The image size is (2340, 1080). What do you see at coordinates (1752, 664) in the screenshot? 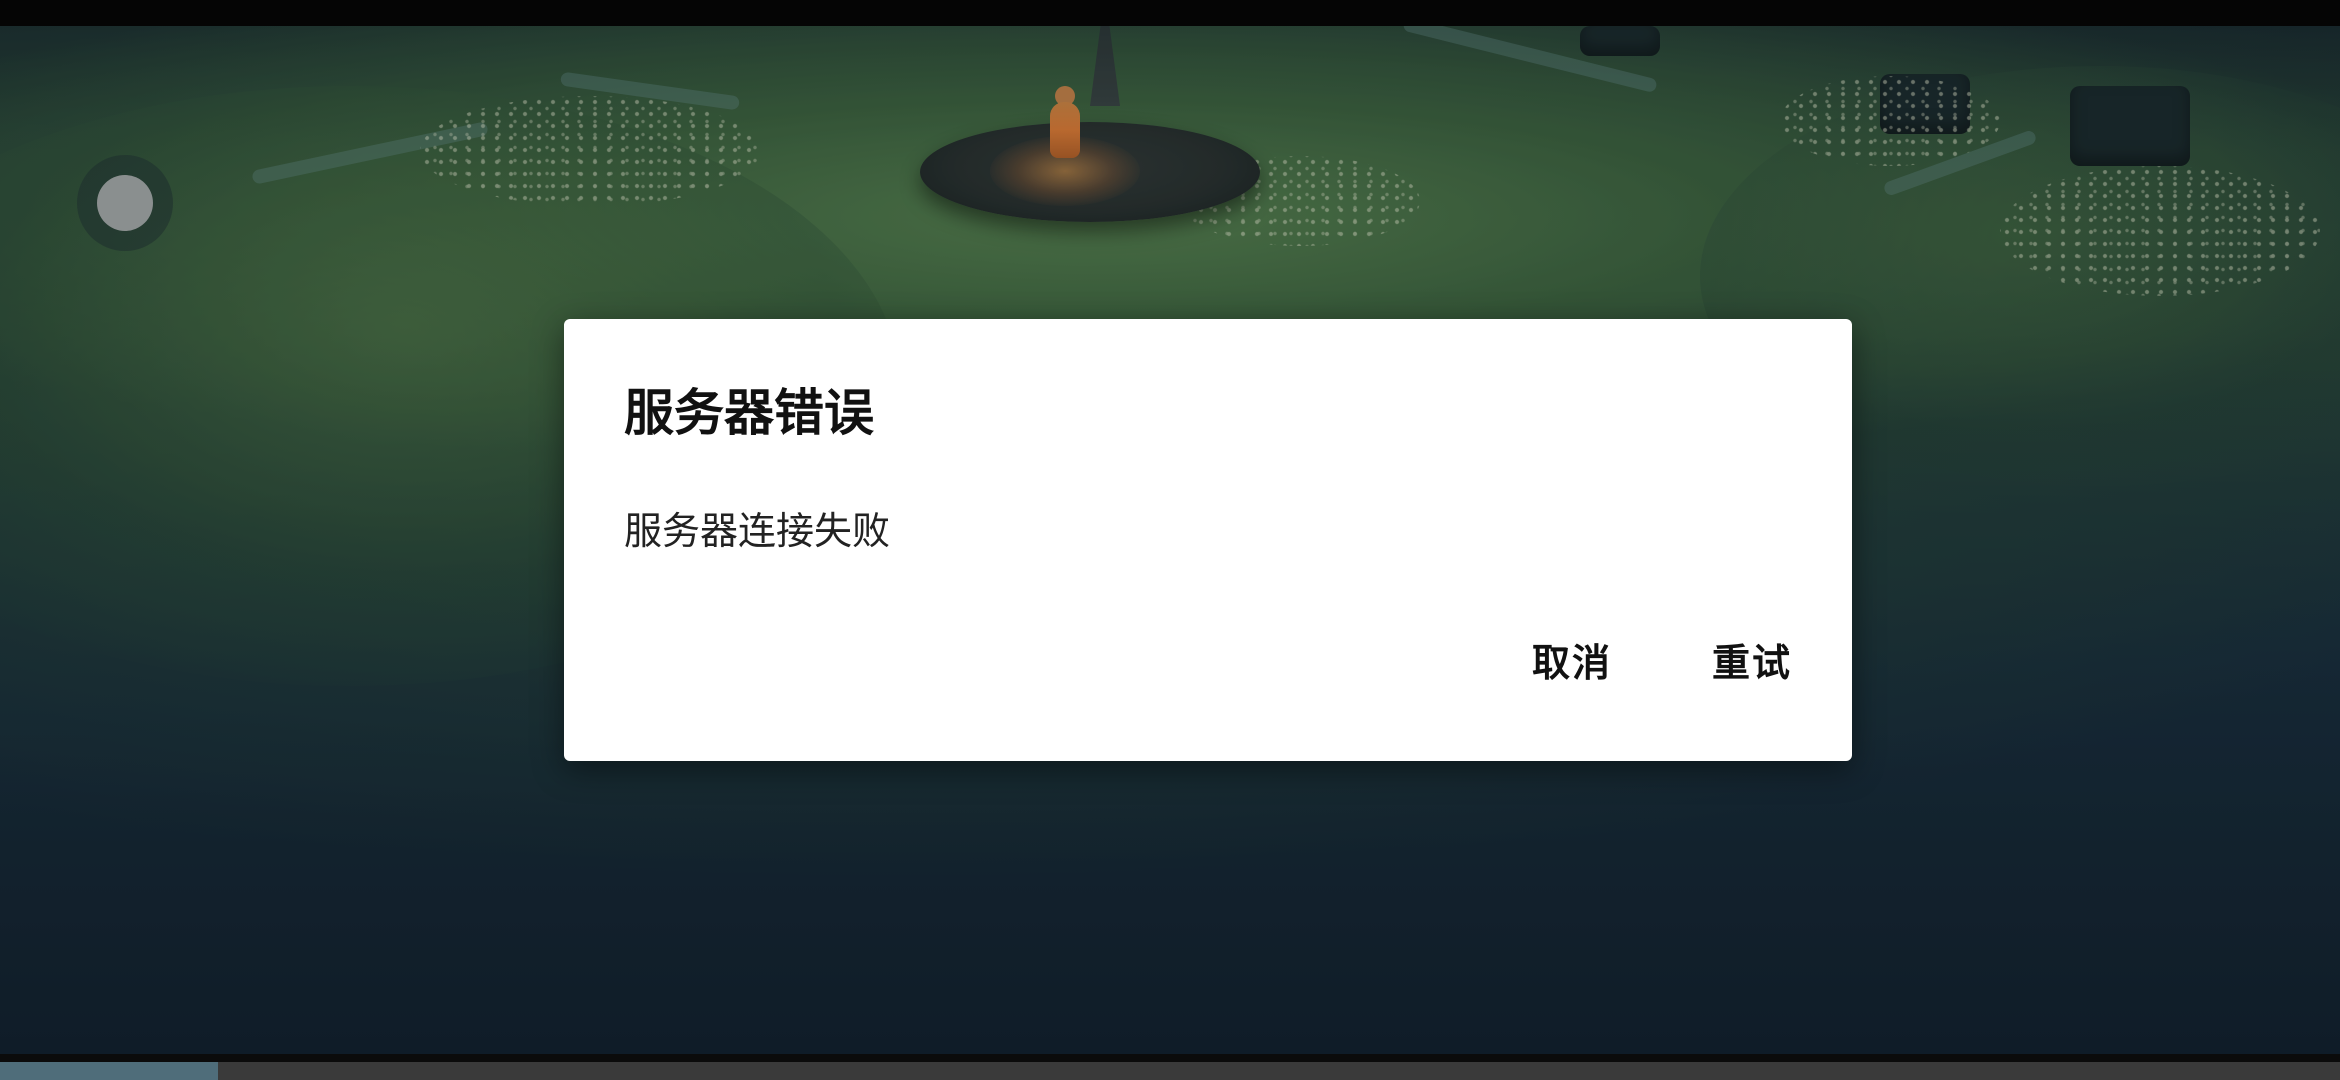
I see `retry-button: 重试` at bounding box center [1752, 664].